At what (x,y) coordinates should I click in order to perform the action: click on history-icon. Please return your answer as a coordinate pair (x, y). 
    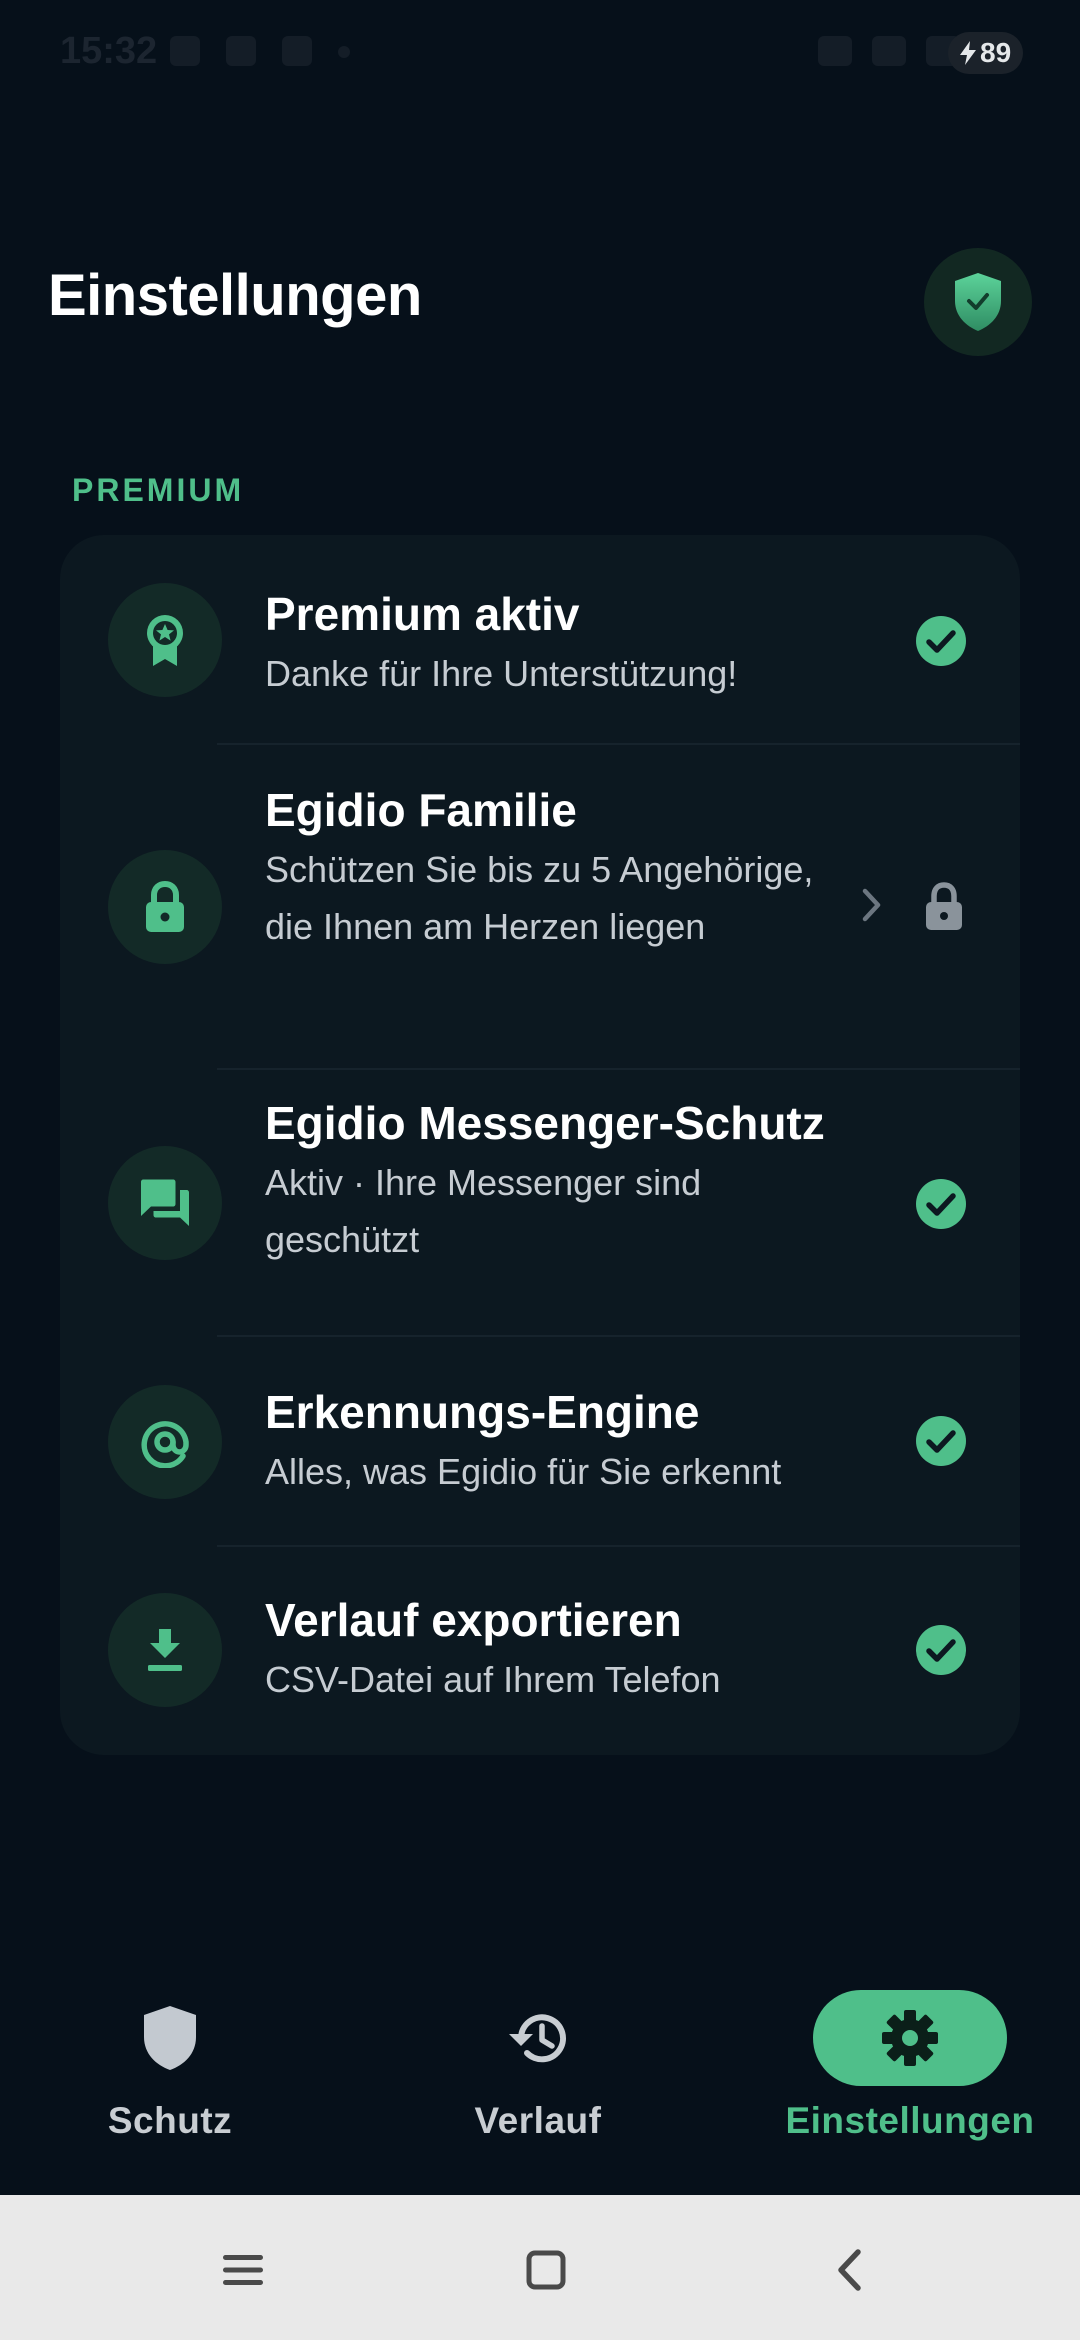
    Looking at the image, I should click on (537, 2038).